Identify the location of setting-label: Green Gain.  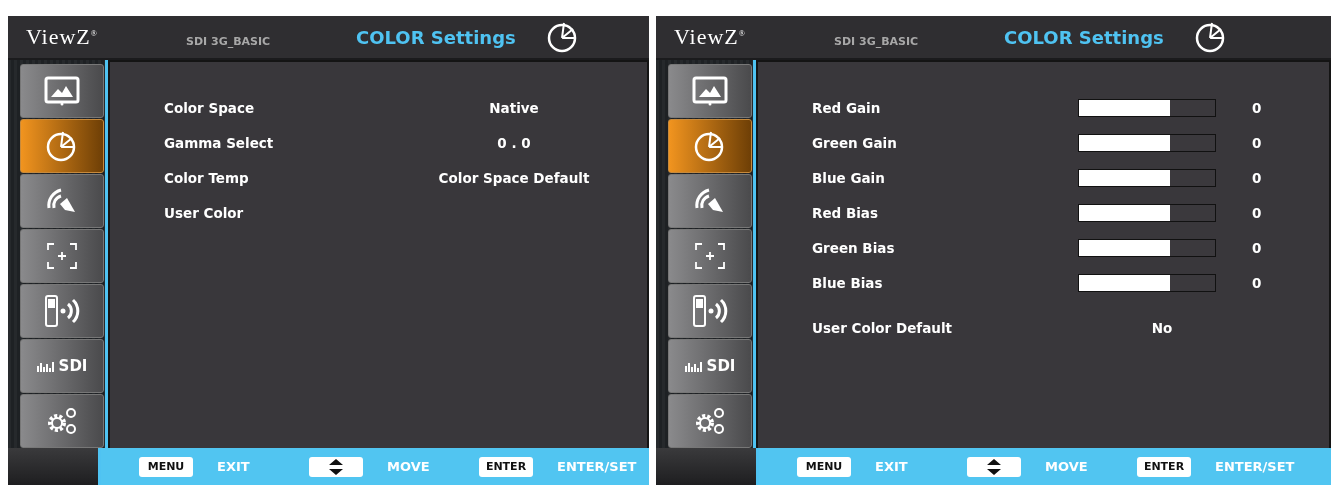
(855, 142).